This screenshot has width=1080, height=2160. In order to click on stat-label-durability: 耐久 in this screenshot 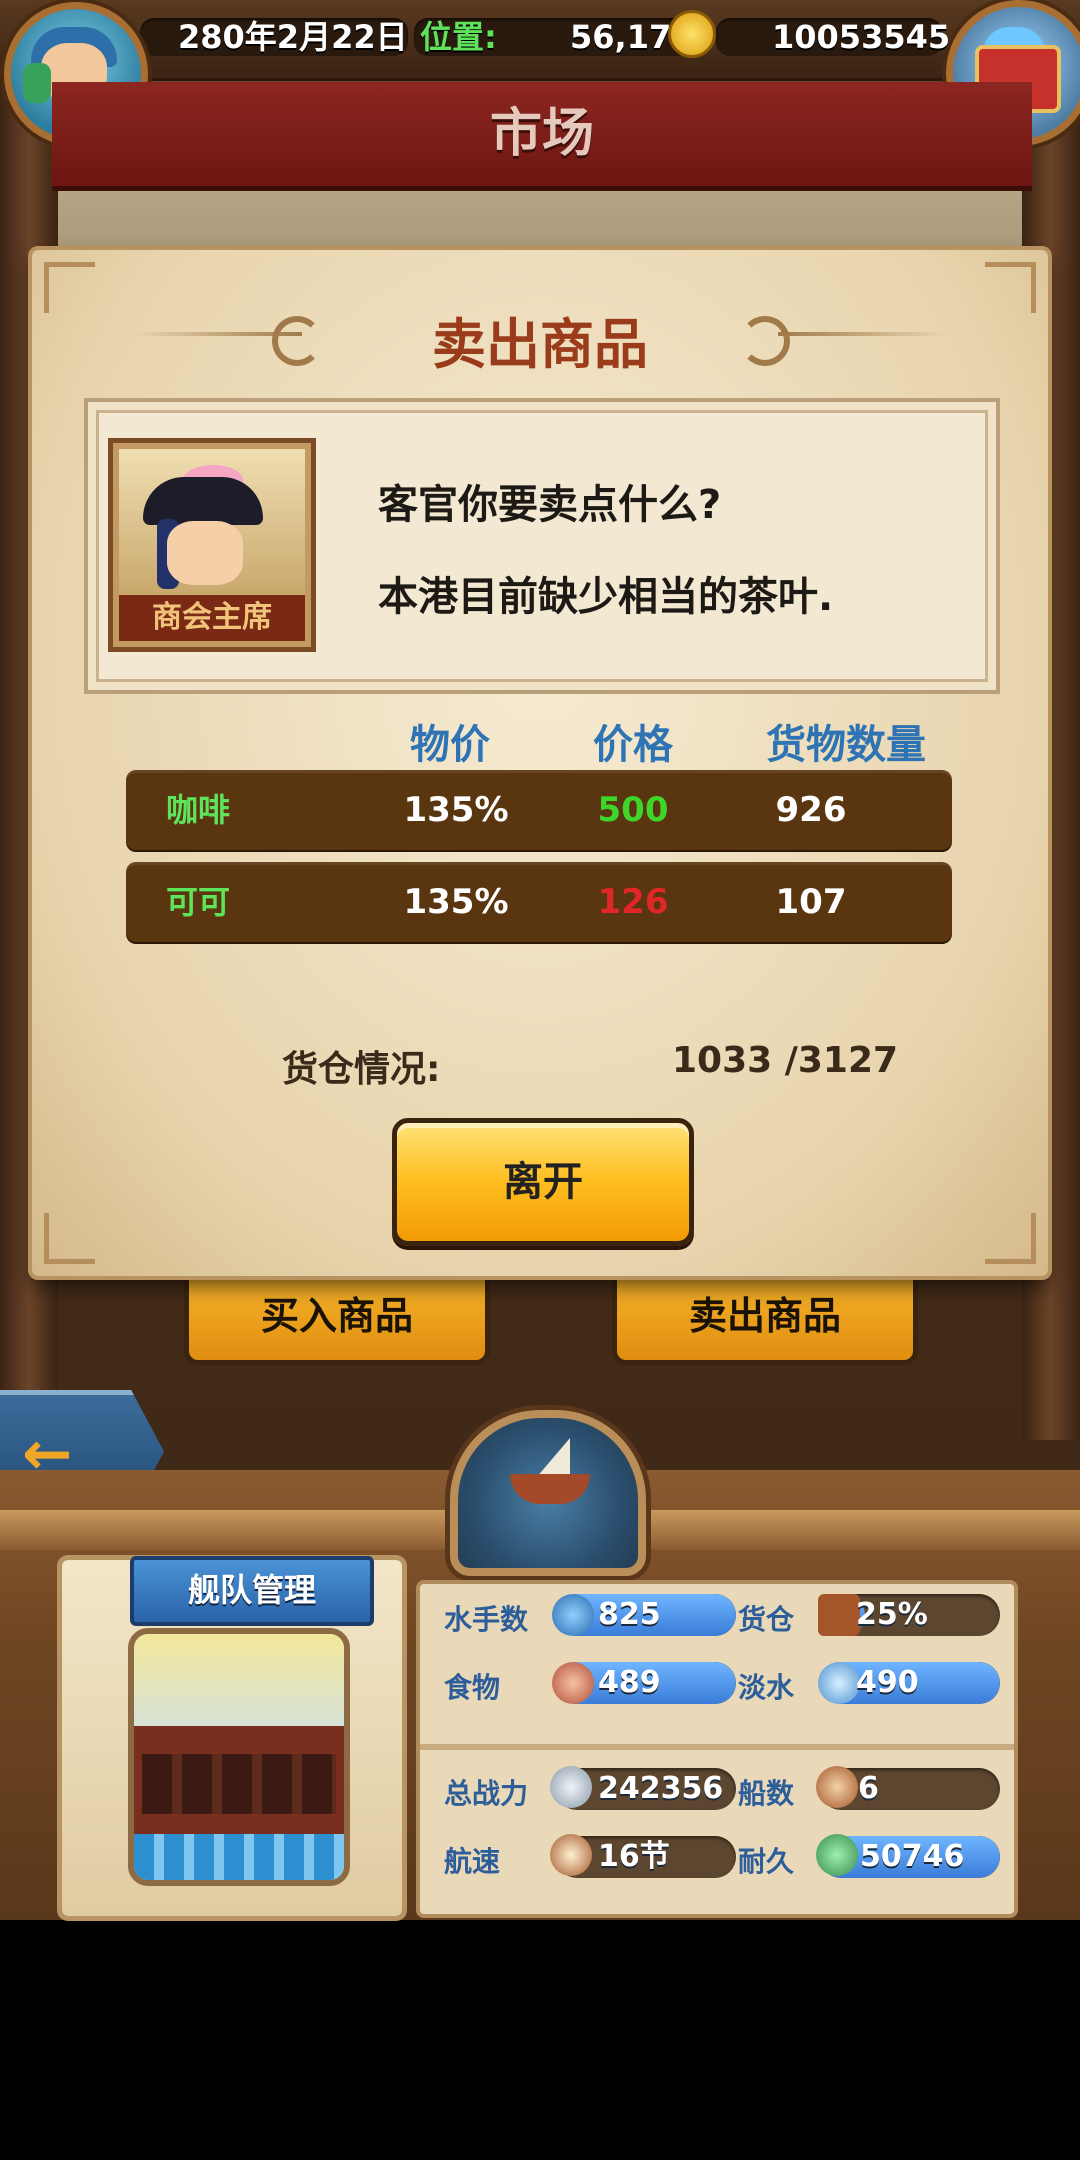, I will do `click(766, 1861)`.